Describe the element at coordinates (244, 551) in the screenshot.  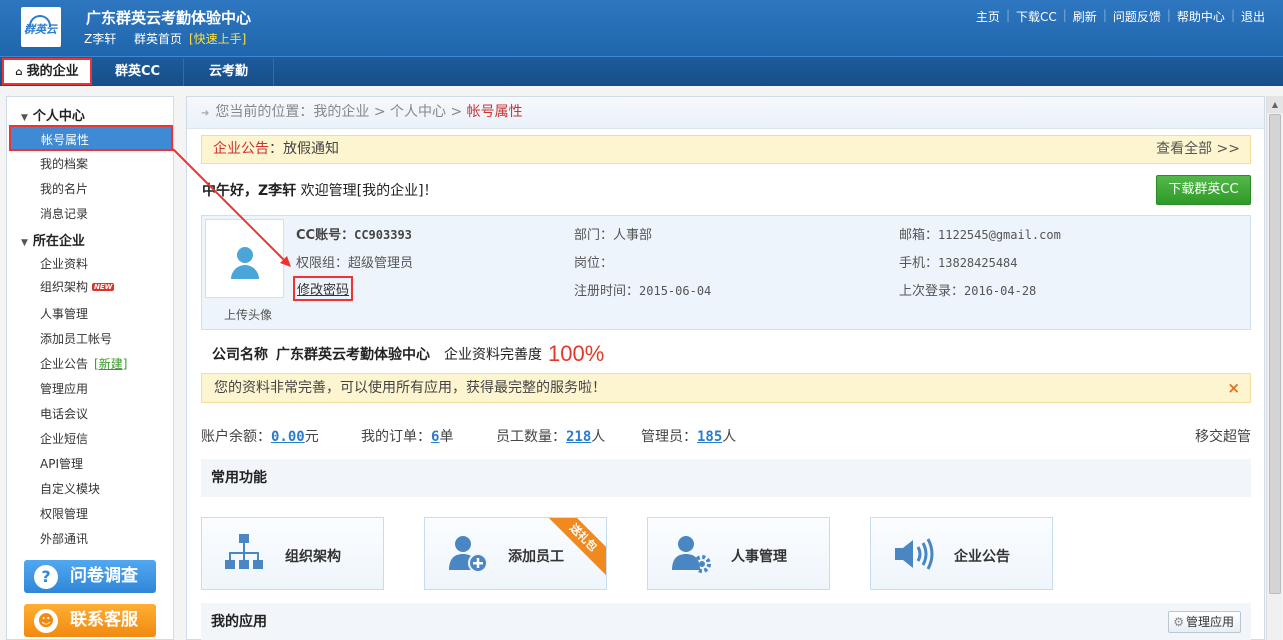
I see `org-chart-icon` at that location.